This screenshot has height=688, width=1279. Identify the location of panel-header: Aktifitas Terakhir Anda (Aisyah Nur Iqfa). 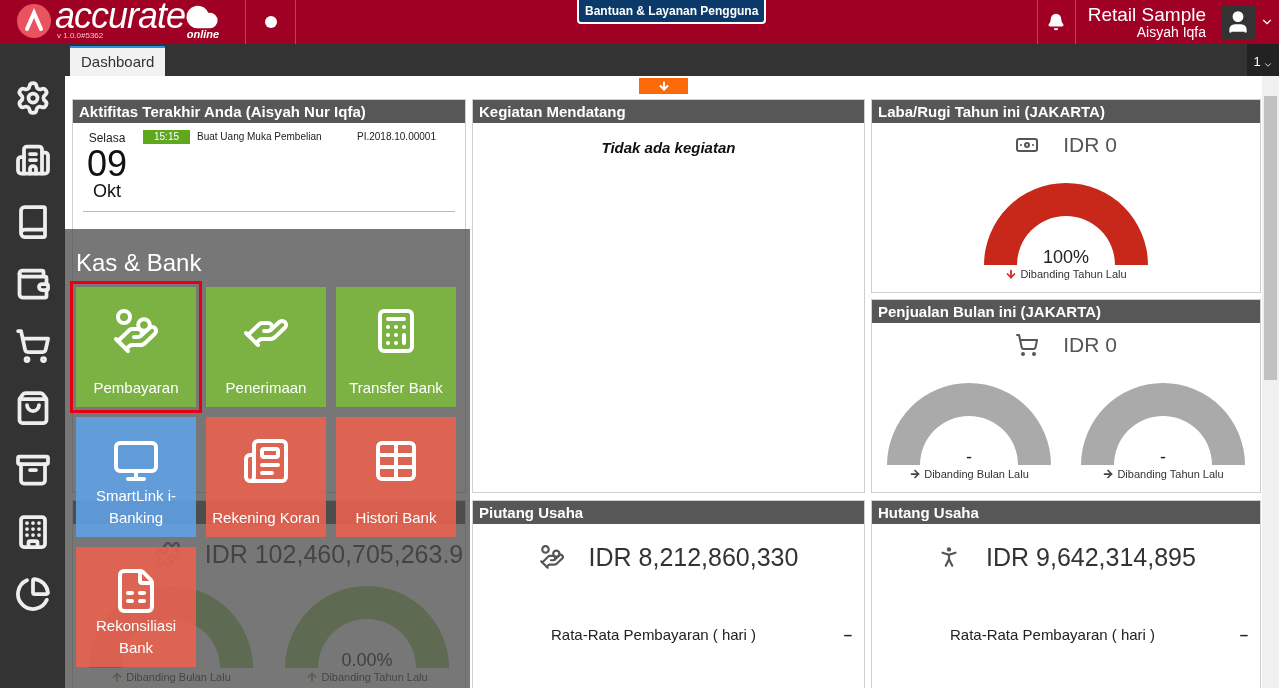
(269, 111).